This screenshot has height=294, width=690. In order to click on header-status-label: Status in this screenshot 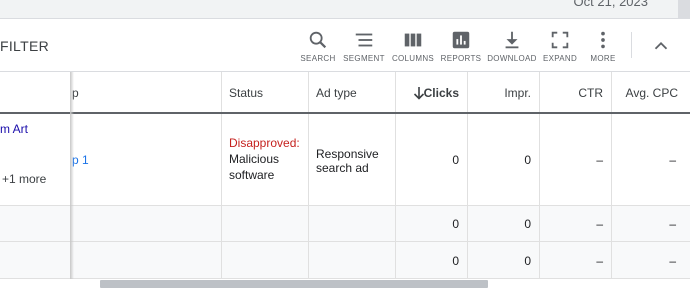, I will do `click(246, 93)`.